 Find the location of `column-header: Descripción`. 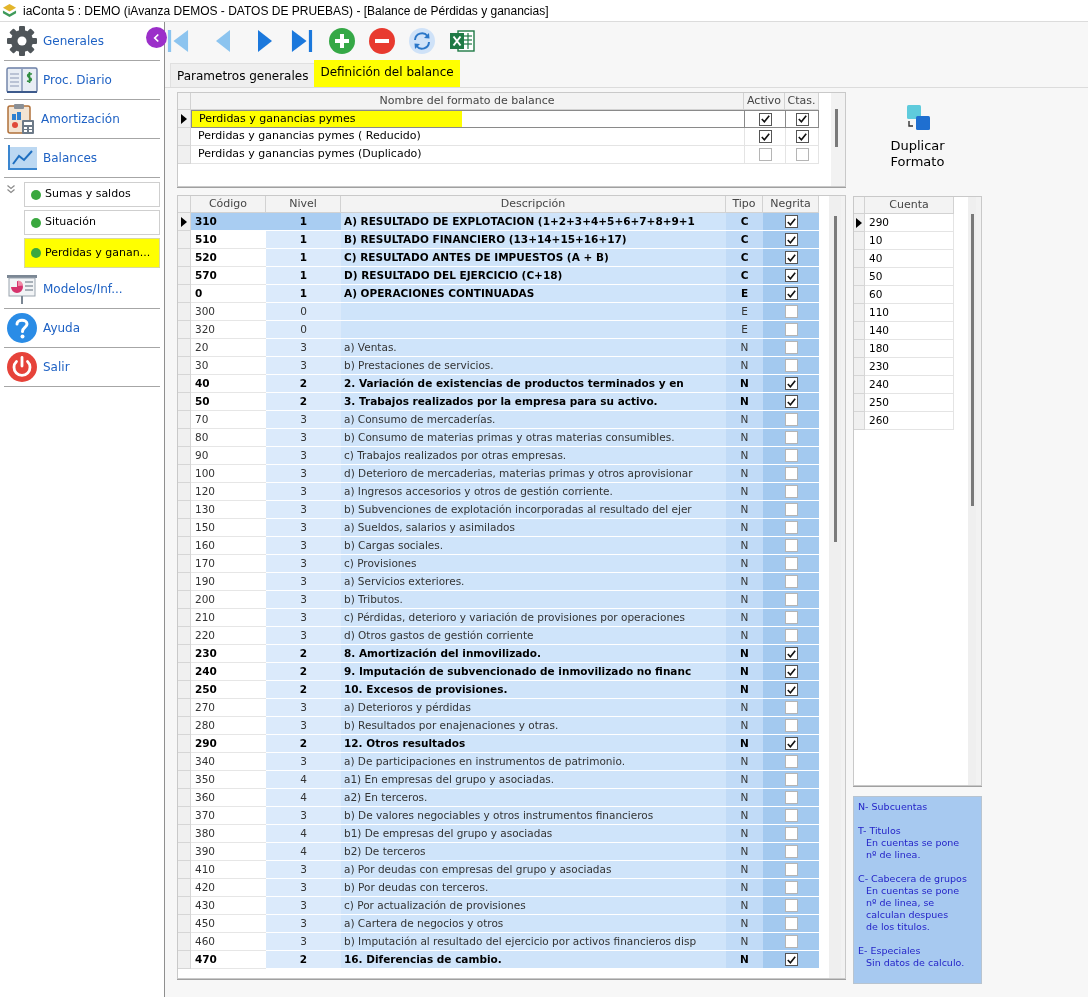

column-header: Descripción is located at coordinates (533, 204).